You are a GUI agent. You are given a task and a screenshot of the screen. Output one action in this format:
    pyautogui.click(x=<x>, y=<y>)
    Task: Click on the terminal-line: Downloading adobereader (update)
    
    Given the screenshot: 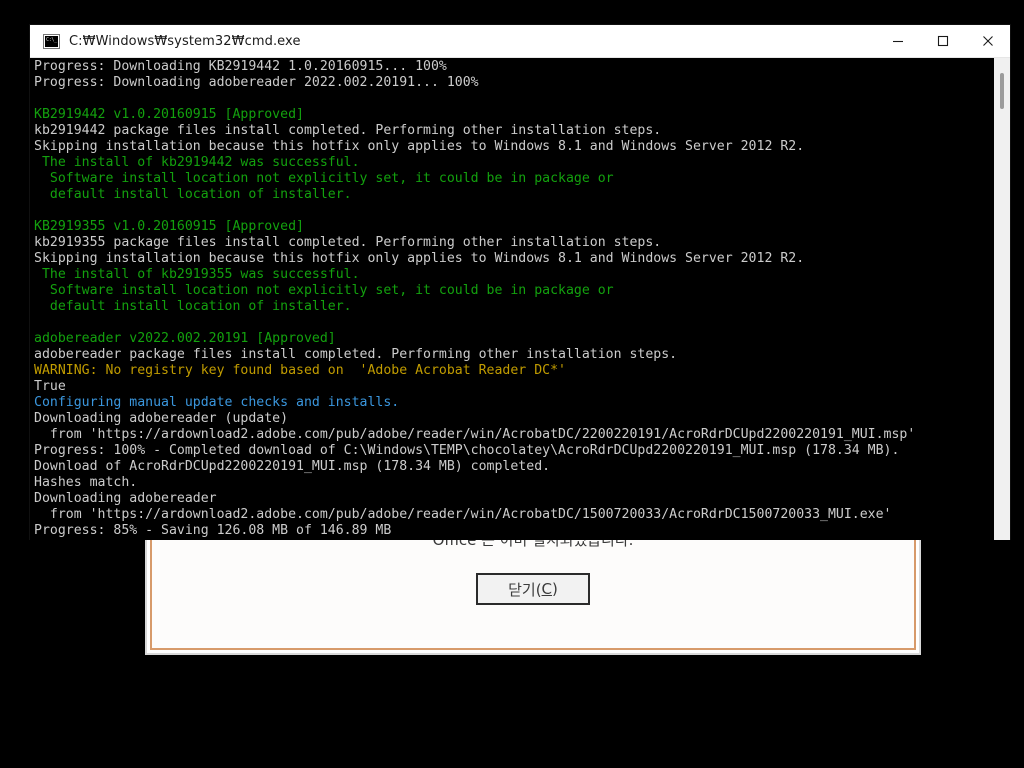 What is the action you would take?
    pyautogui.click(x=161, y=419)
    